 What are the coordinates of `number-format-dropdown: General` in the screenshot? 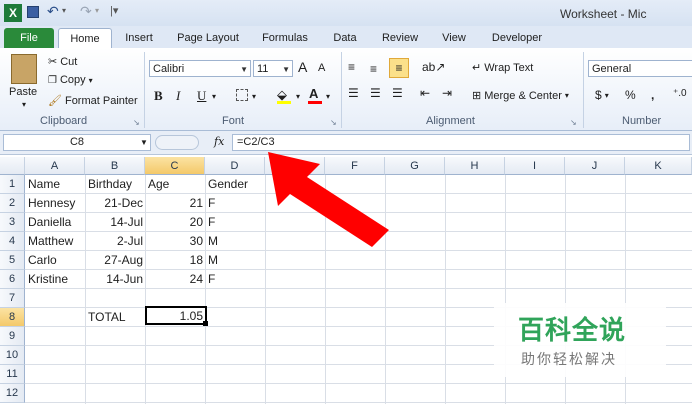 It's located at (640, 68).